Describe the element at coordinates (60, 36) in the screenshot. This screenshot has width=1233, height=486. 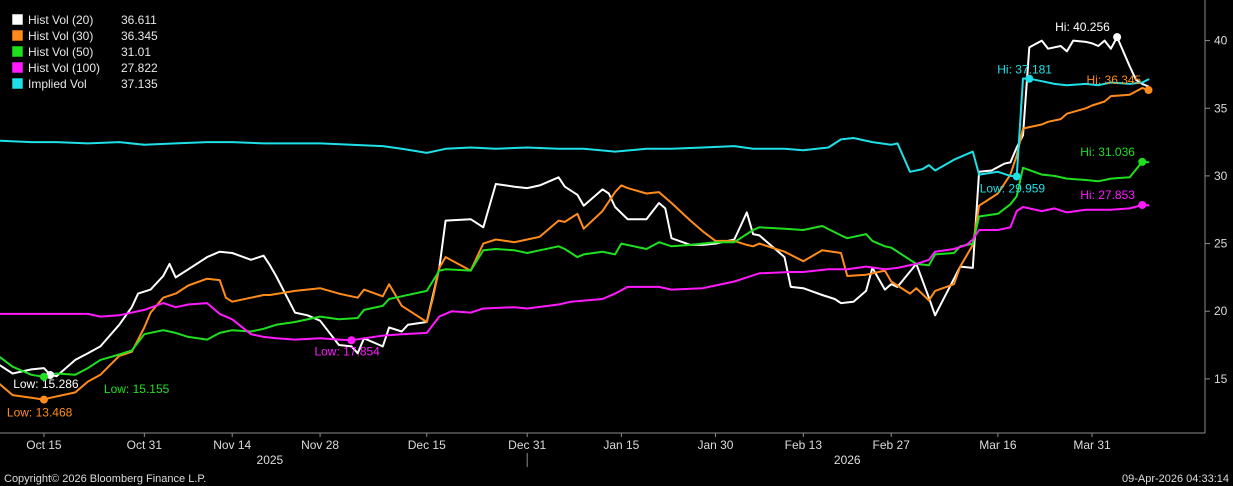
I see `legend-series-name: Hist Vol (30)` at that location.